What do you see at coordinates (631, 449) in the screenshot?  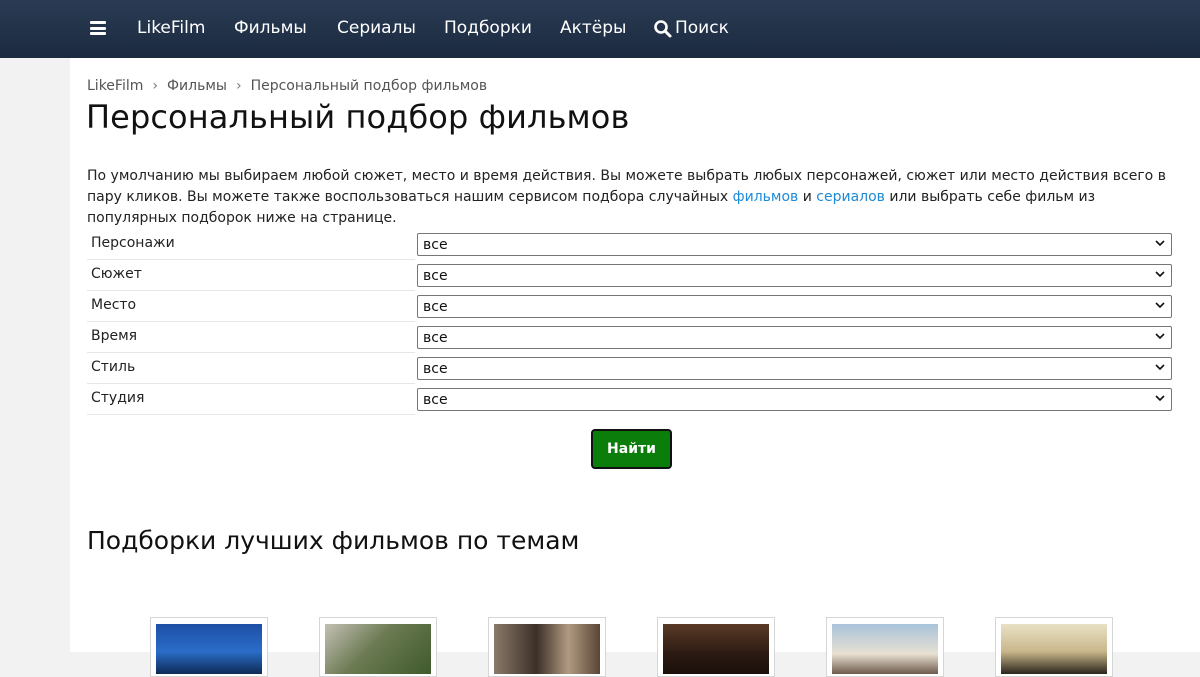 I see `find-button: Найти` at bounding box center [631, 449].